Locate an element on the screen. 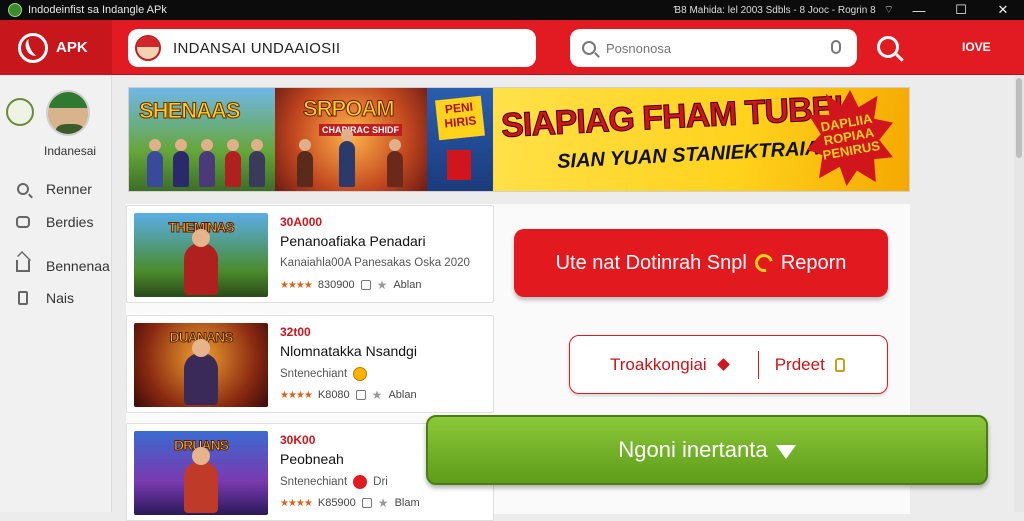  game-thumbnail: DUANANS is located at coordinates (201, 365).